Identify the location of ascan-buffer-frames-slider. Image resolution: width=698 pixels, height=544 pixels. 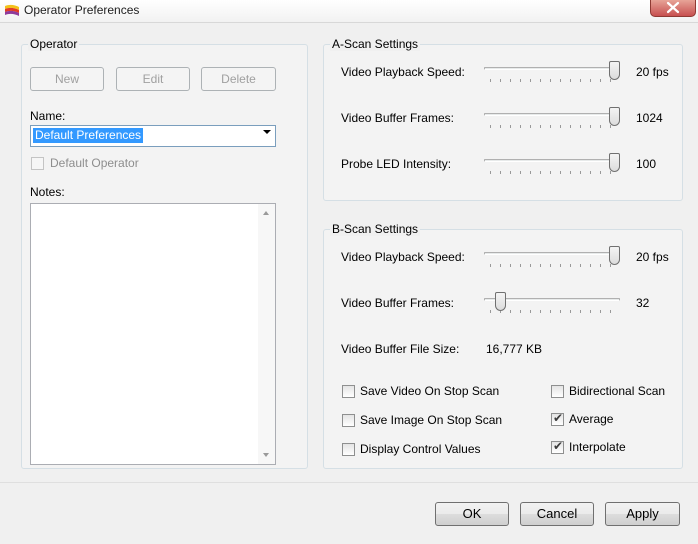
(552, 118).